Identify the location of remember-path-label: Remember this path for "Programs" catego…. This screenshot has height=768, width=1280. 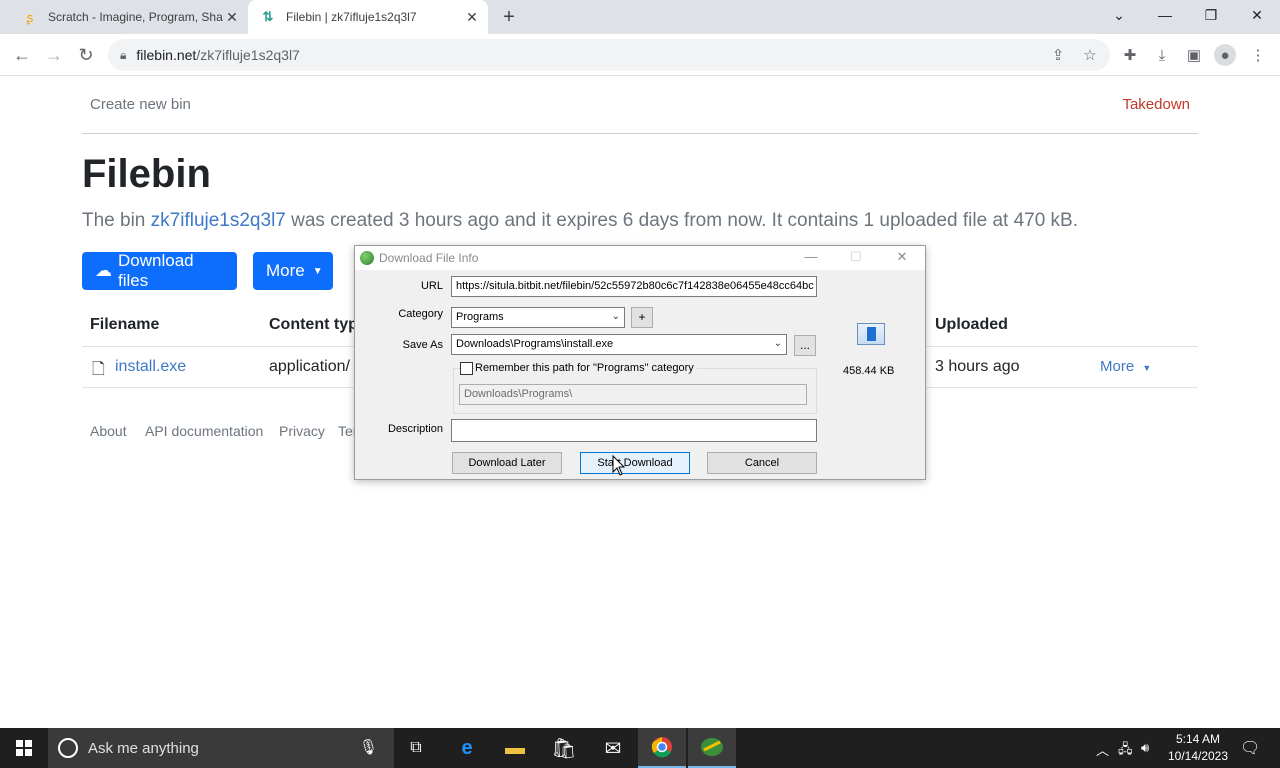
(586, 368).